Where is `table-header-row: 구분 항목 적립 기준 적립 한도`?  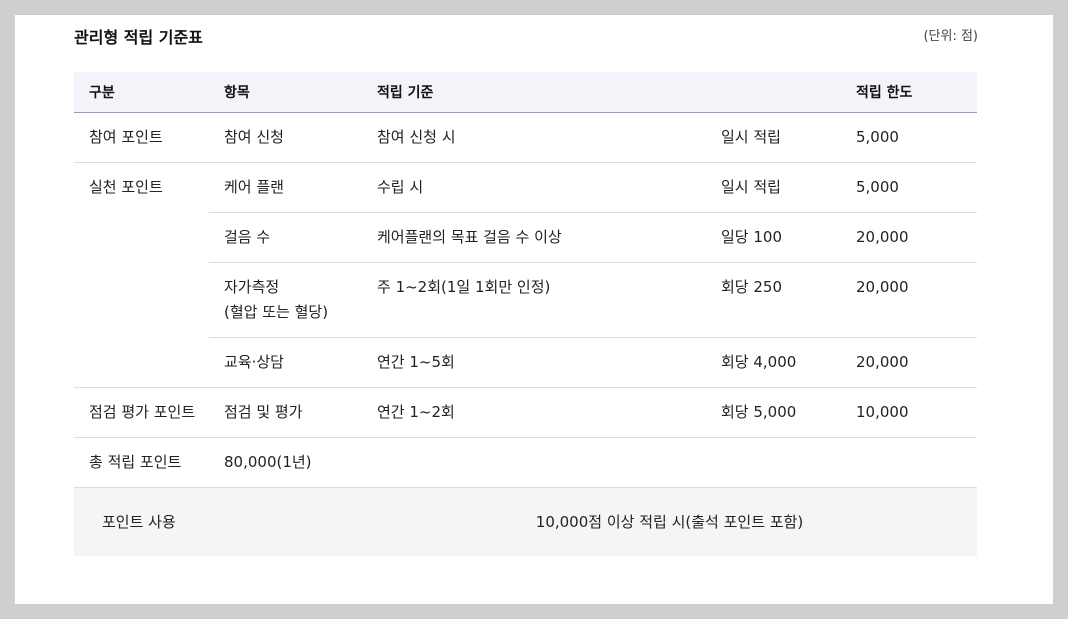 table-header-row: 구분 항목 적립 기준 적립 한도 is located at coordinates (525, 92).